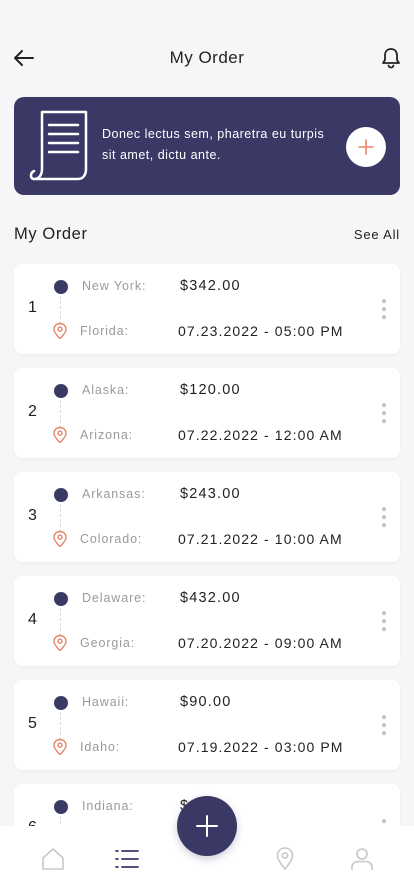 Image resolution: width=414 pixels, height=896 pixels. I want to click on origin-label: Indiana:, so click(108, 806).